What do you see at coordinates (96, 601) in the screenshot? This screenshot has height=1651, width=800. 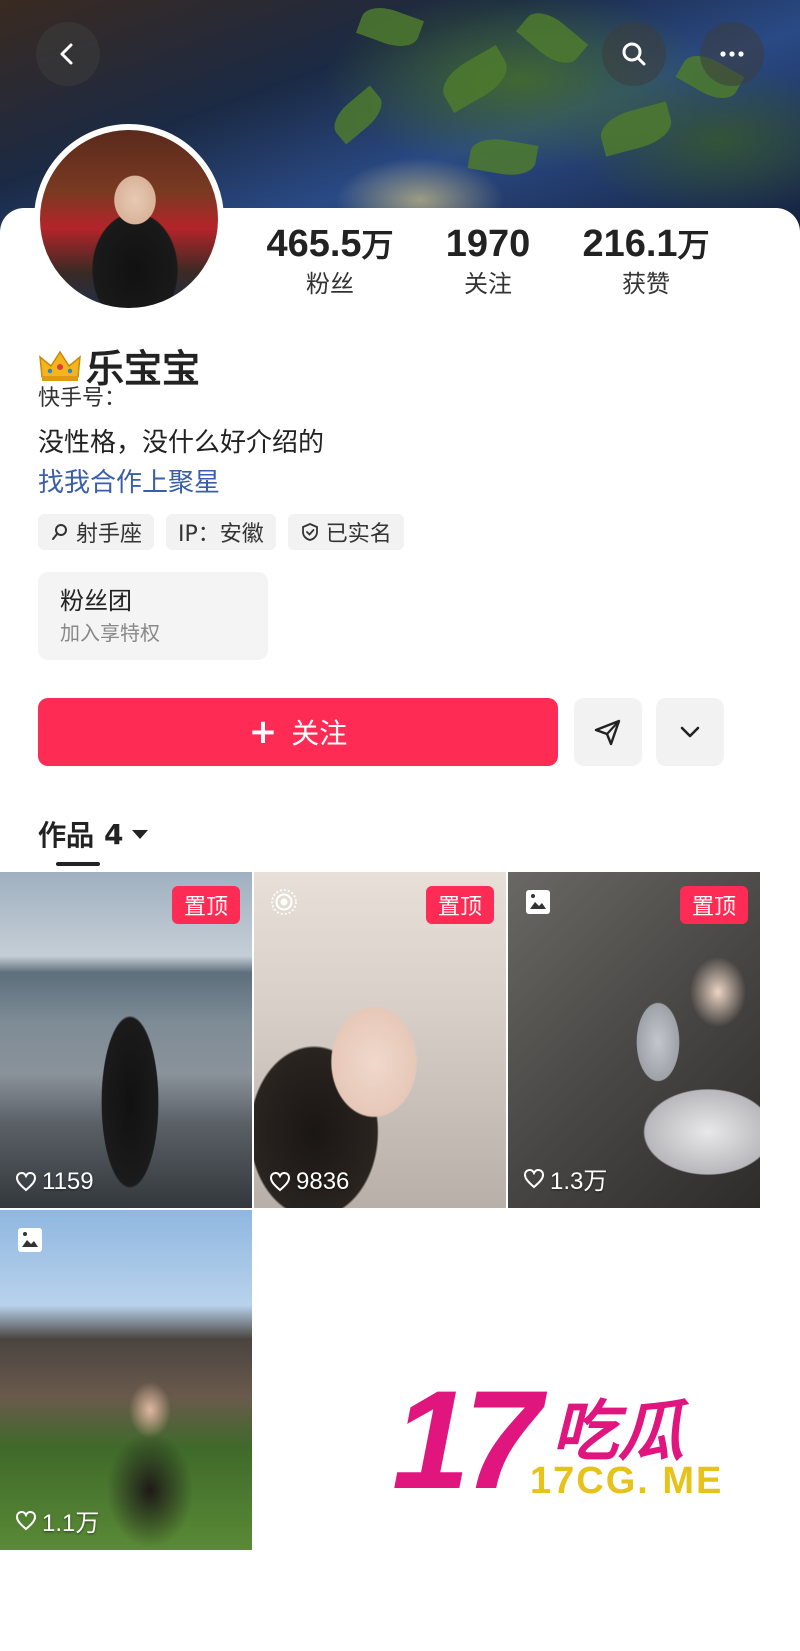 I see `fan-club-title: 粉丝团` at bounding box center [96, 601].